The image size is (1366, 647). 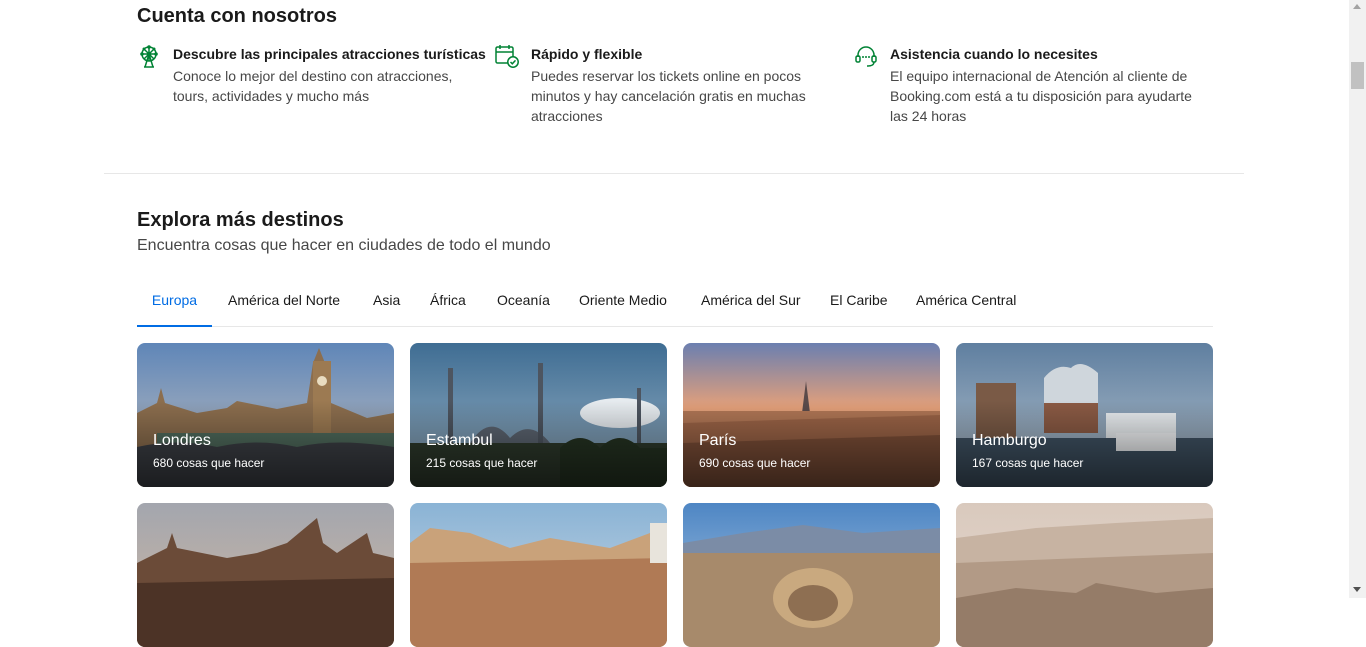 I want to click on destination-card-atenas, so click(x=1084, y=575).